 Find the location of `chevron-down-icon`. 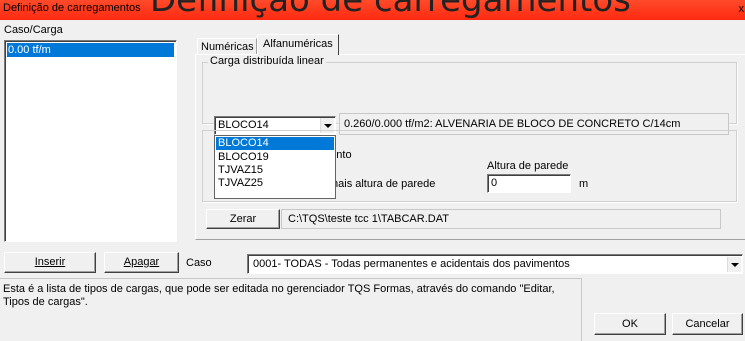

chevron-down-icon is located at coordinates (734, 264).